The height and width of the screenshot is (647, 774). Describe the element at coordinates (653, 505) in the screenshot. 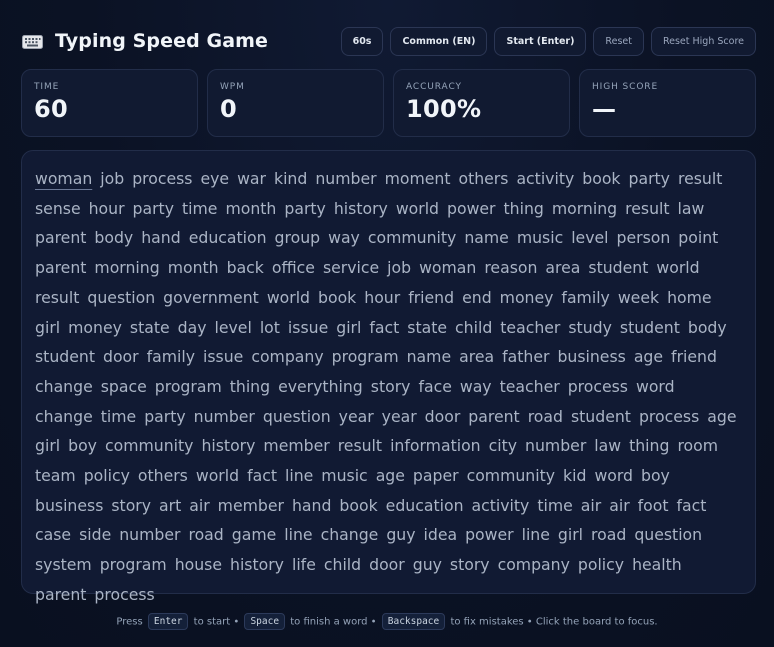

I see `word: foot` at that location.